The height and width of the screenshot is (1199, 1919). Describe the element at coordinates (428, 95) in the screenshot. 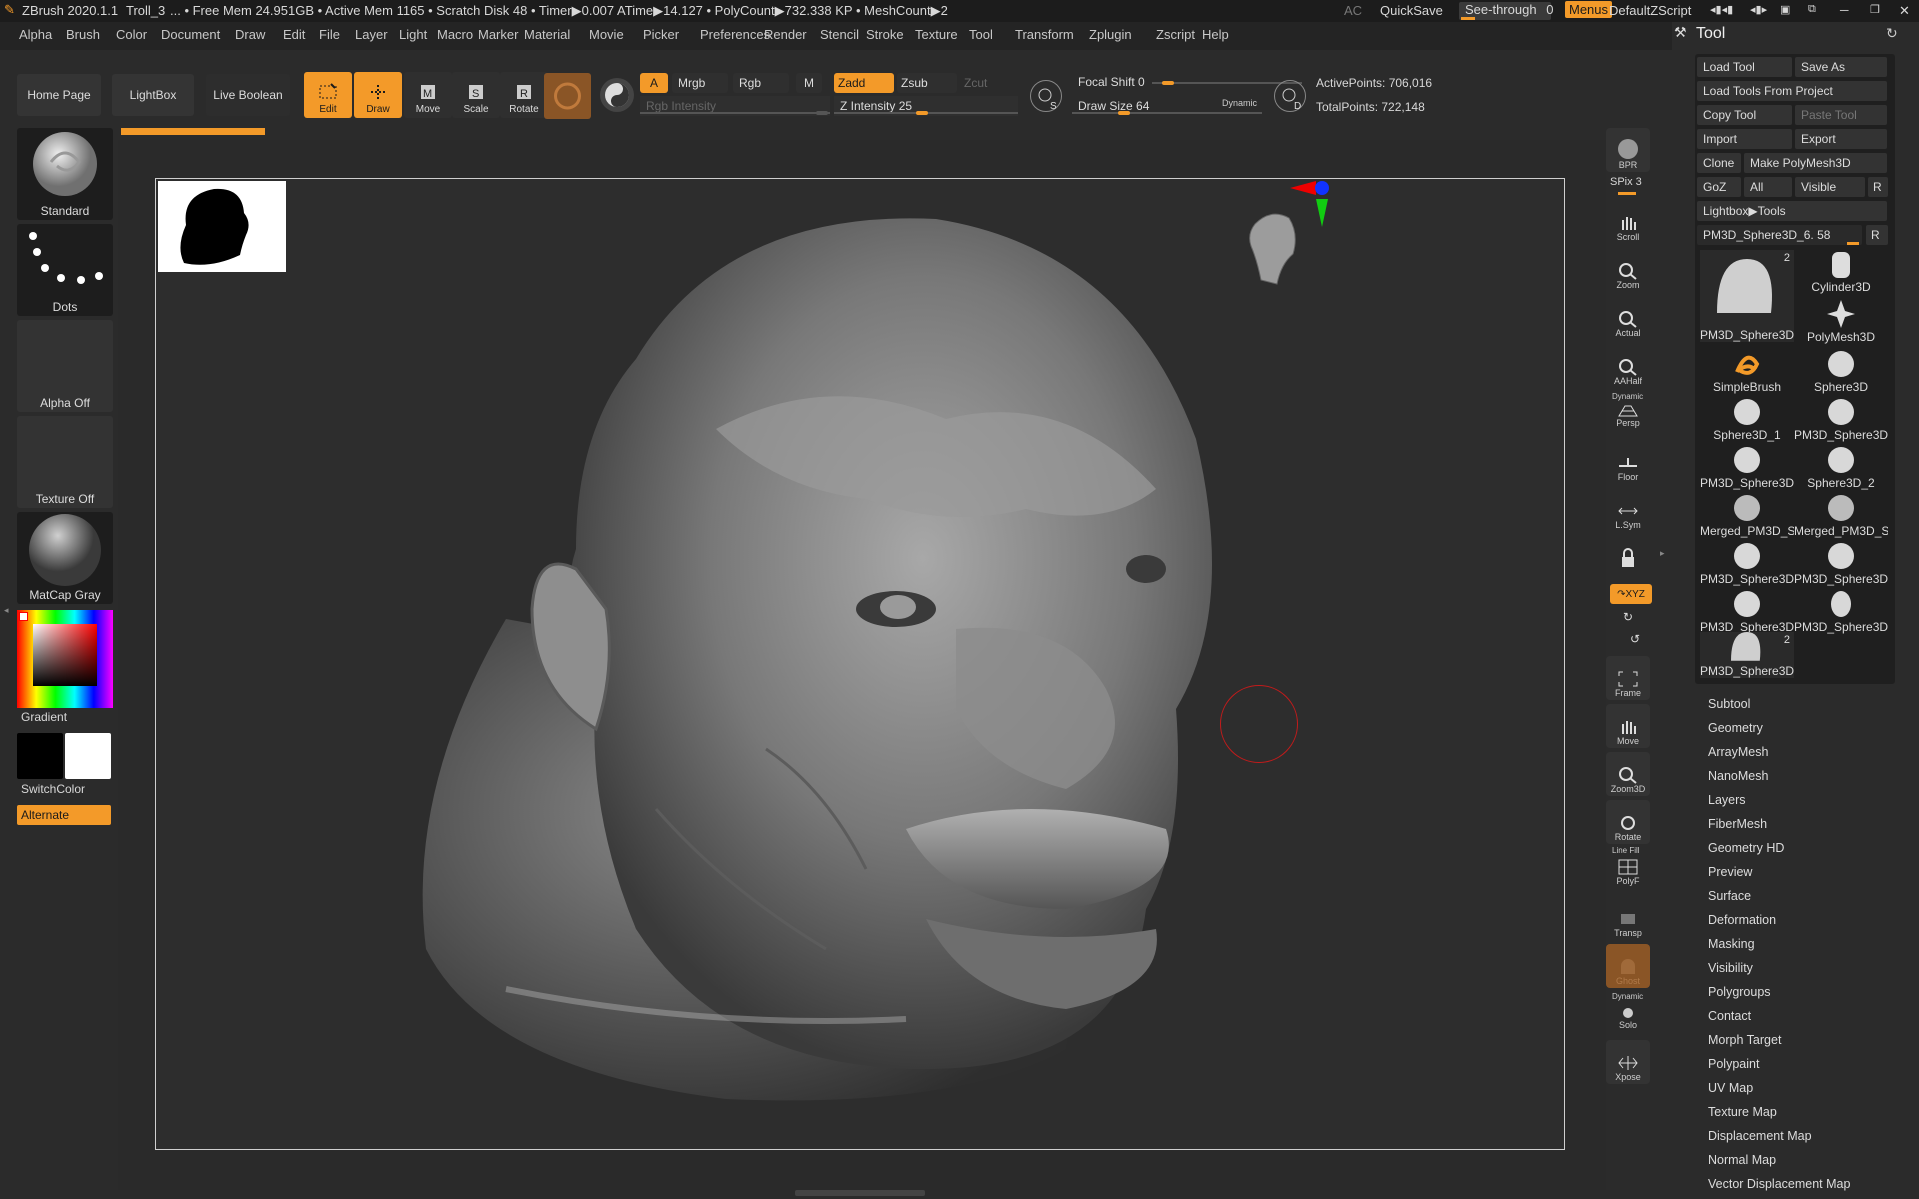

I see `move-mode-button: M Move` at that location.